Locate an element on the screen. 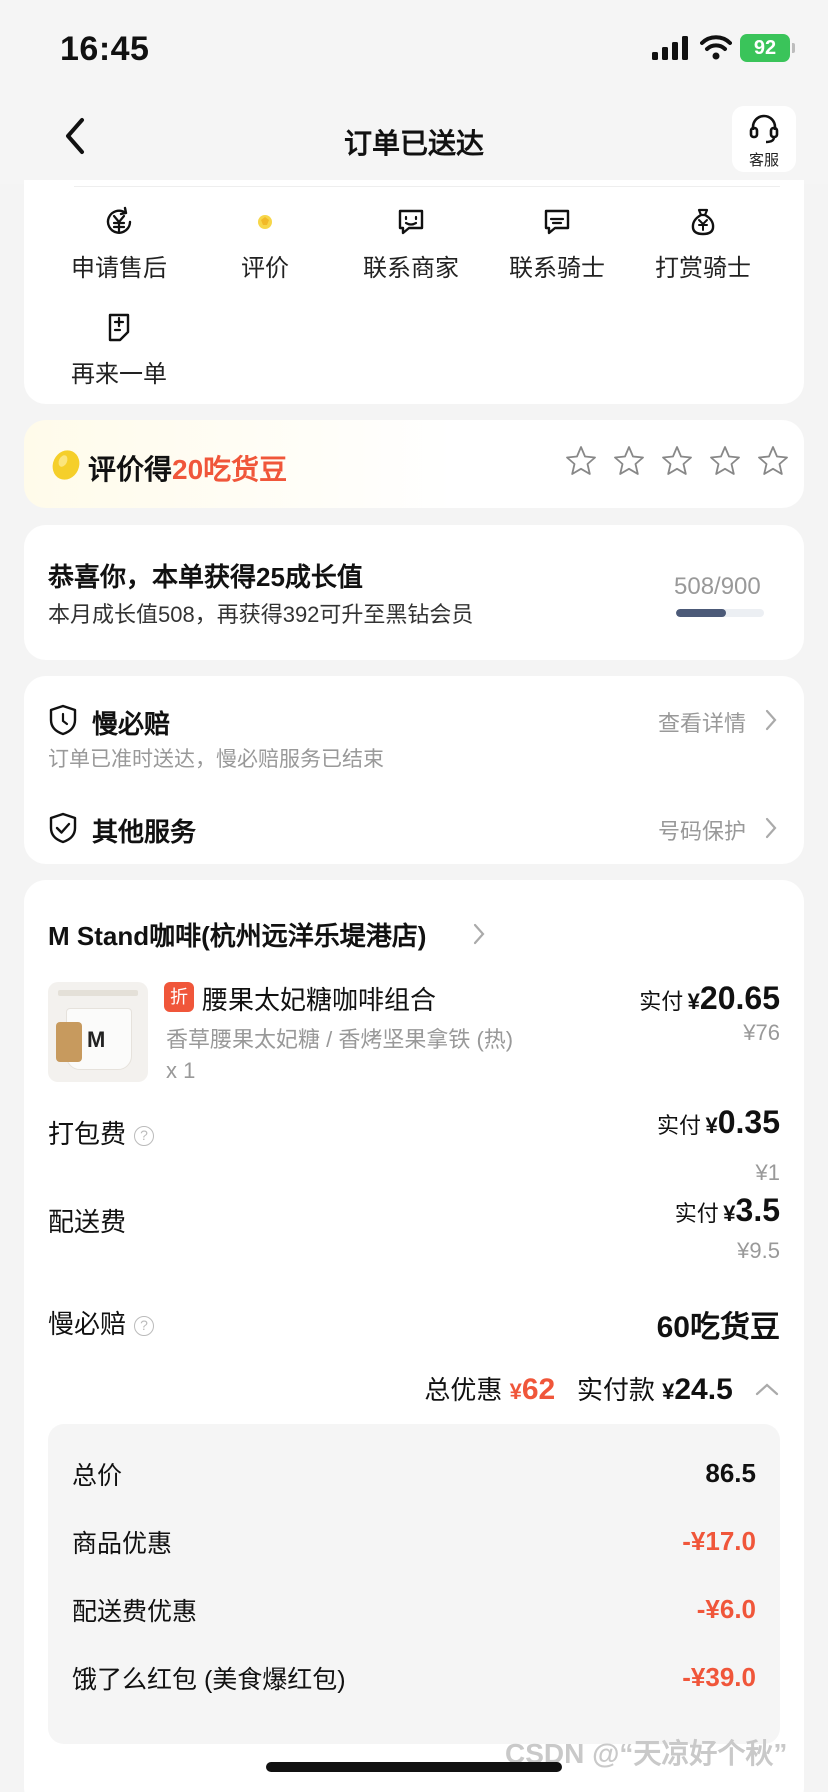 The height and width of the screenshot is (1792, 828). contact-rider-button: 联系骑士 is located at coordinates (557, 244).